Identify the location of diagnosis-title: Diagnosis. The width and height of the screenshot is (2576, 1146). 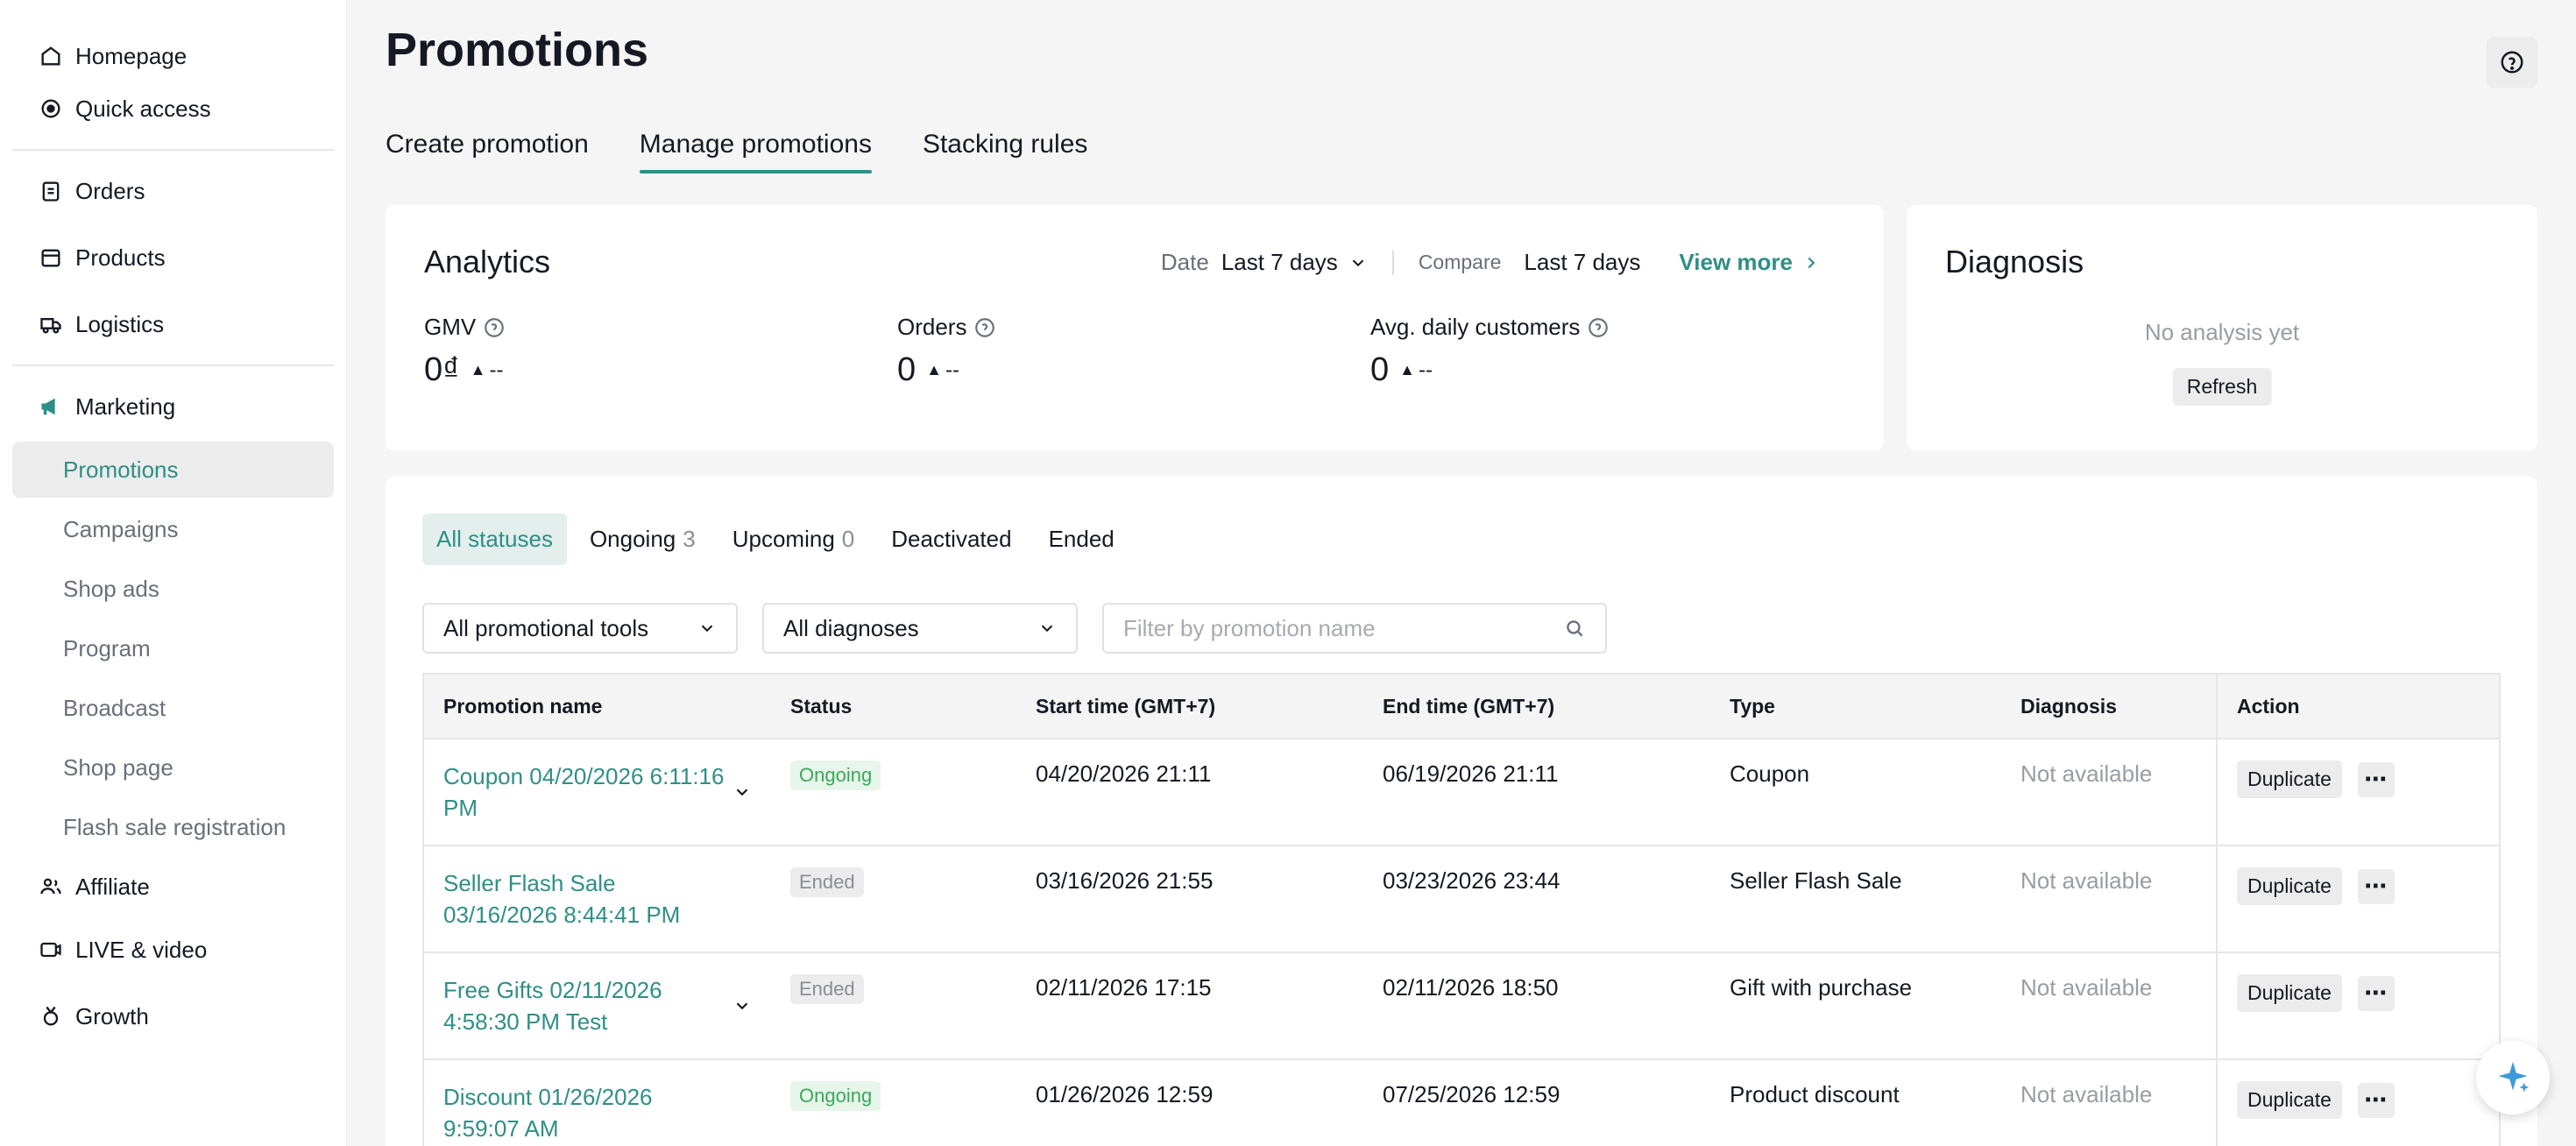
(2014, 261).